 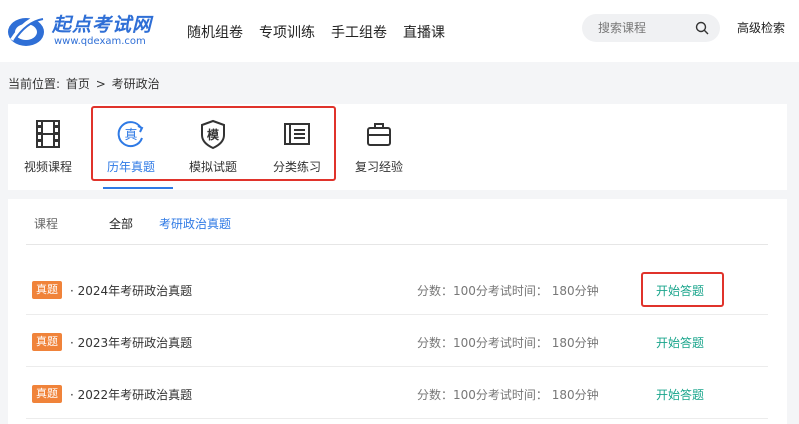 I want to click on breadcrumb-home: 首页, so click(x=78, y=84).